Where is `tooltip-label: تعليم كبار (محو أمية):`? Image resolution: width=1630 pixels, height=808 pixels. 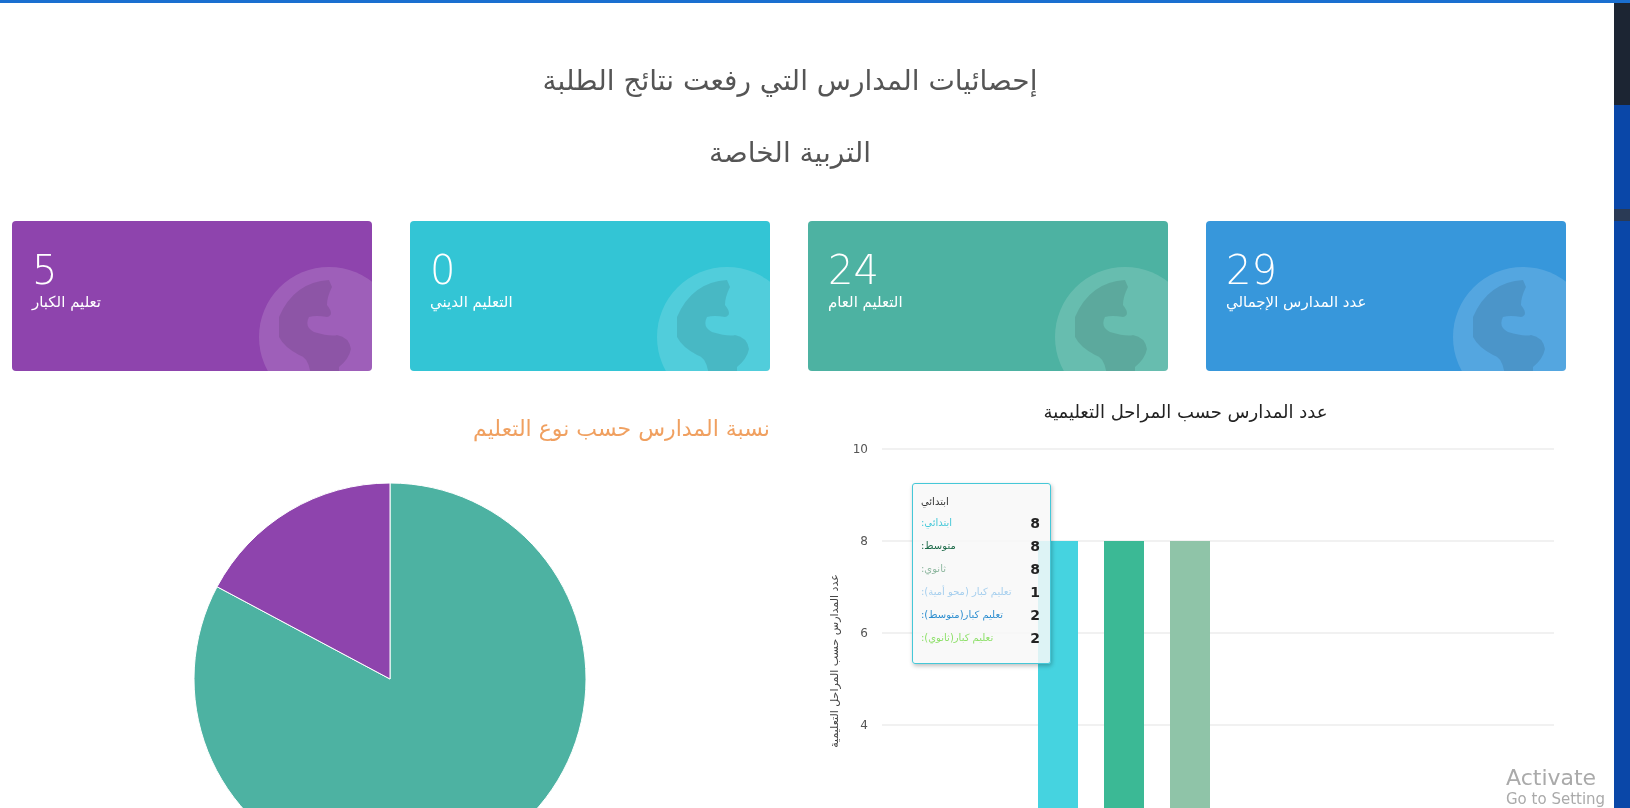 tooltip-label: تعليم كبار (محو أمية): is located at coordinates (966, 591).